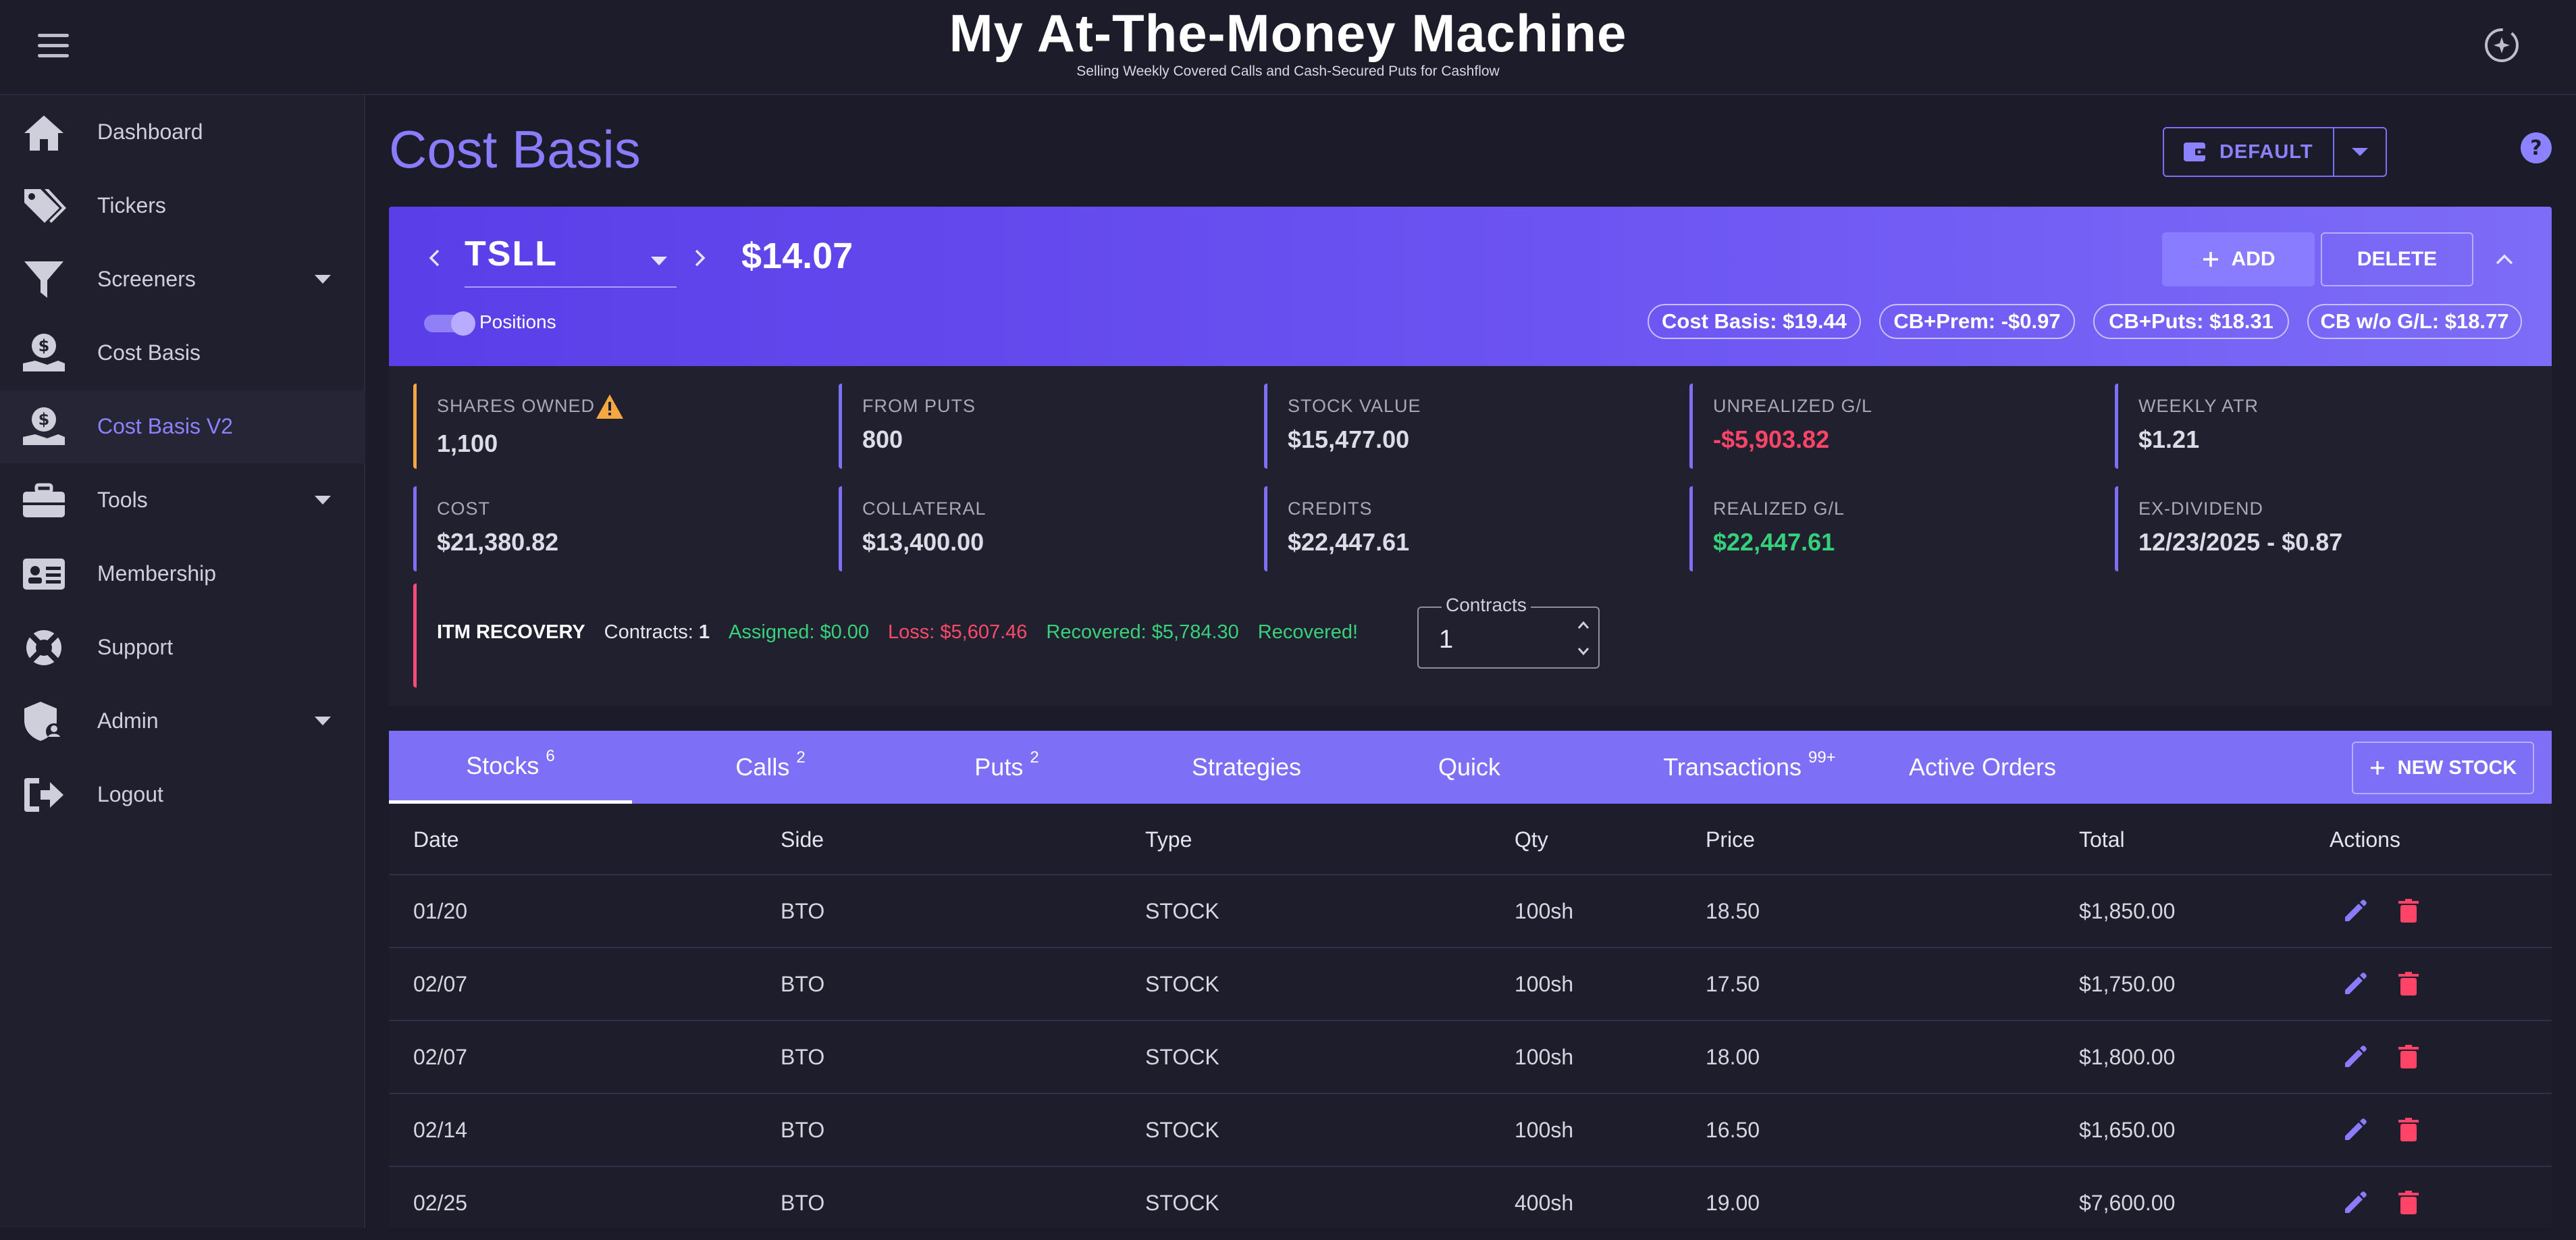 This screenshot has height=1240, width=2576. Describe the element at coordinates (1486, 605) in the screenshot. I see `contracts-input-label: Contracts` at that location.